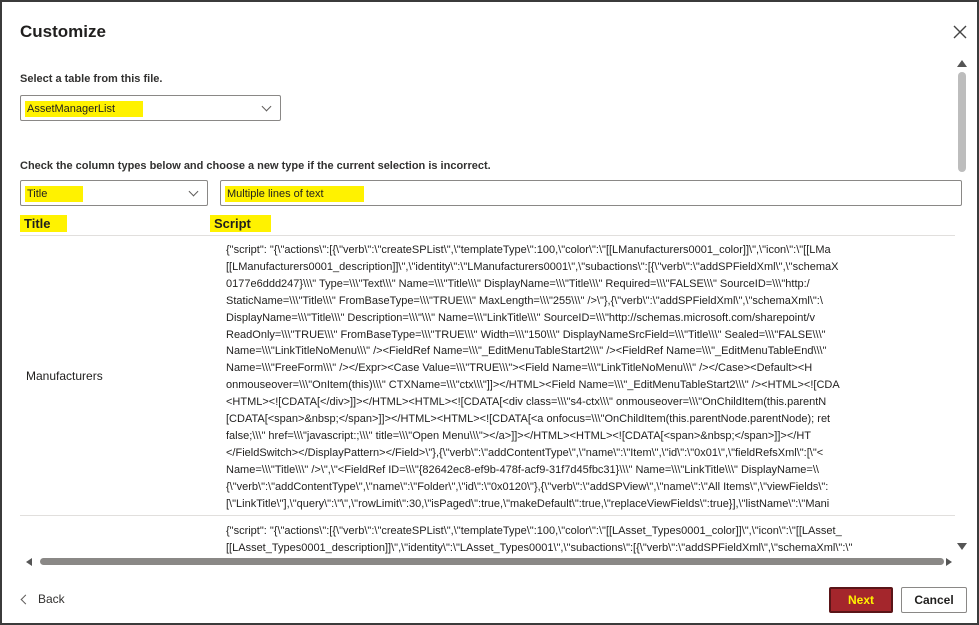  I want to click on script-column-type-dropdown: Multiple lines of text, so click(591, 193).